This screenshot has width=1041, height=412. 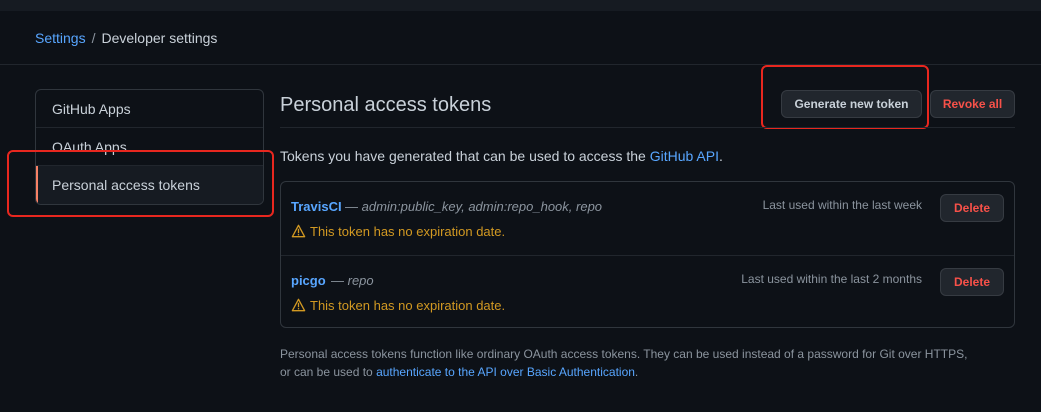 I want to click on revoke-all-button: Revoke all, so click(x=972, y=104).